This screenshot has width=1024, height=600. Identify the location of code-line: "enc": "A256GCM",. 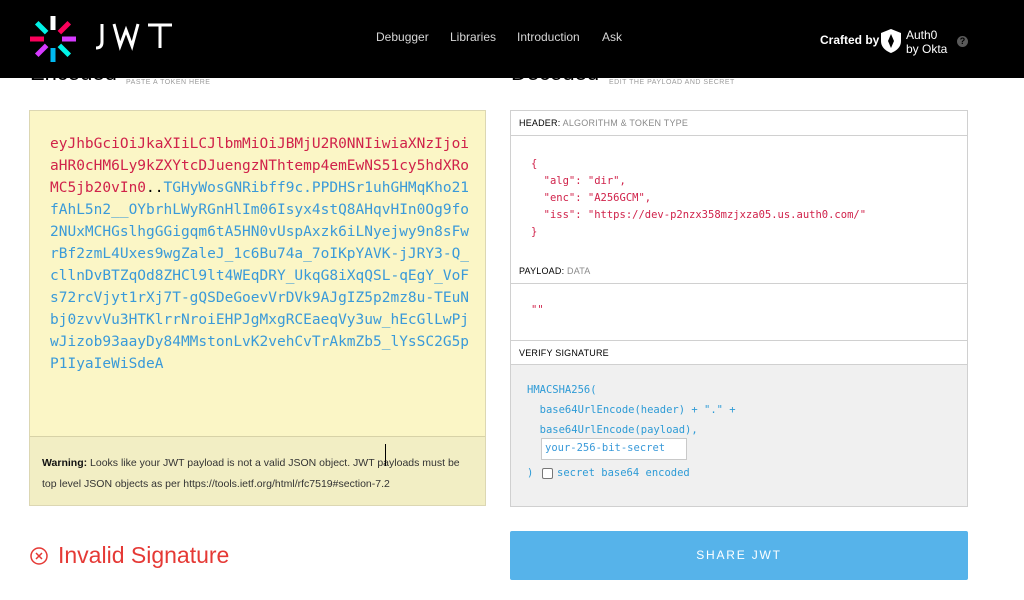
(591, 198).